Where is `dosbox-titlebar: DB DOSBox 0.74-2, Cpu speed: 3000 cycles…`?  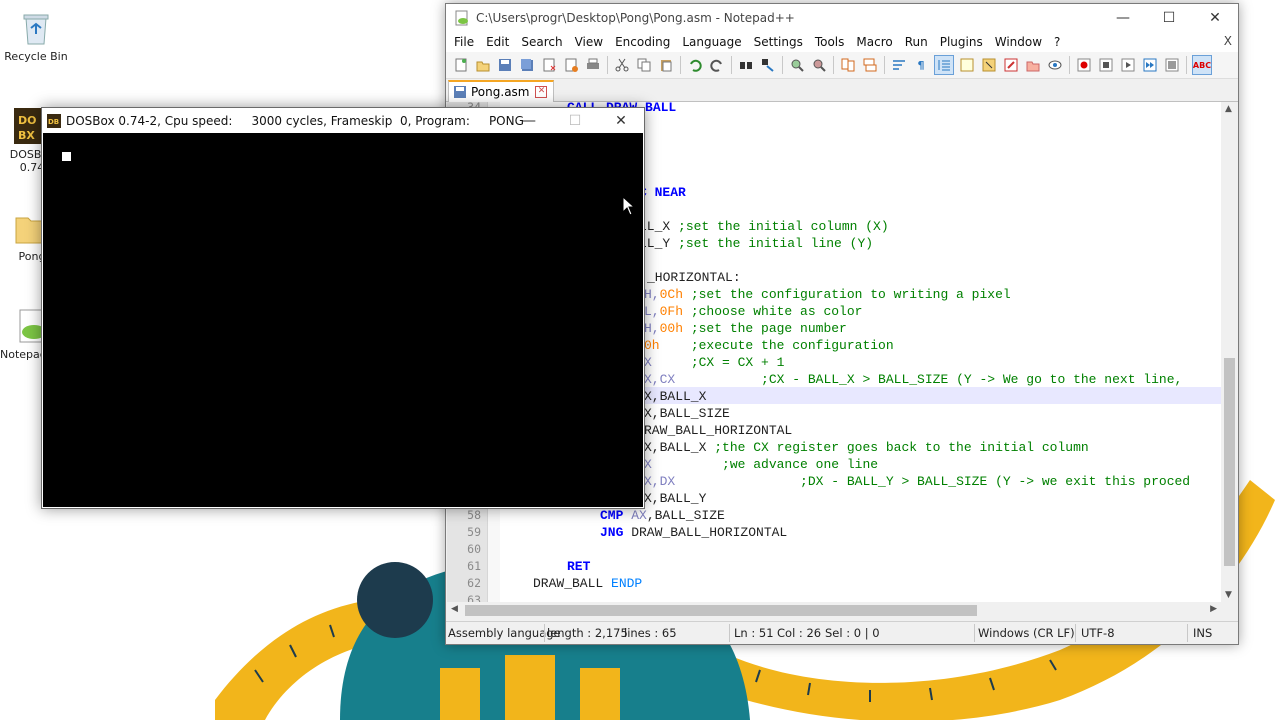
dosbox-titlebar: DB DOSBox 0.74-2, Cpu speed: 3000 cycles… is located at coordinates (343, 120).